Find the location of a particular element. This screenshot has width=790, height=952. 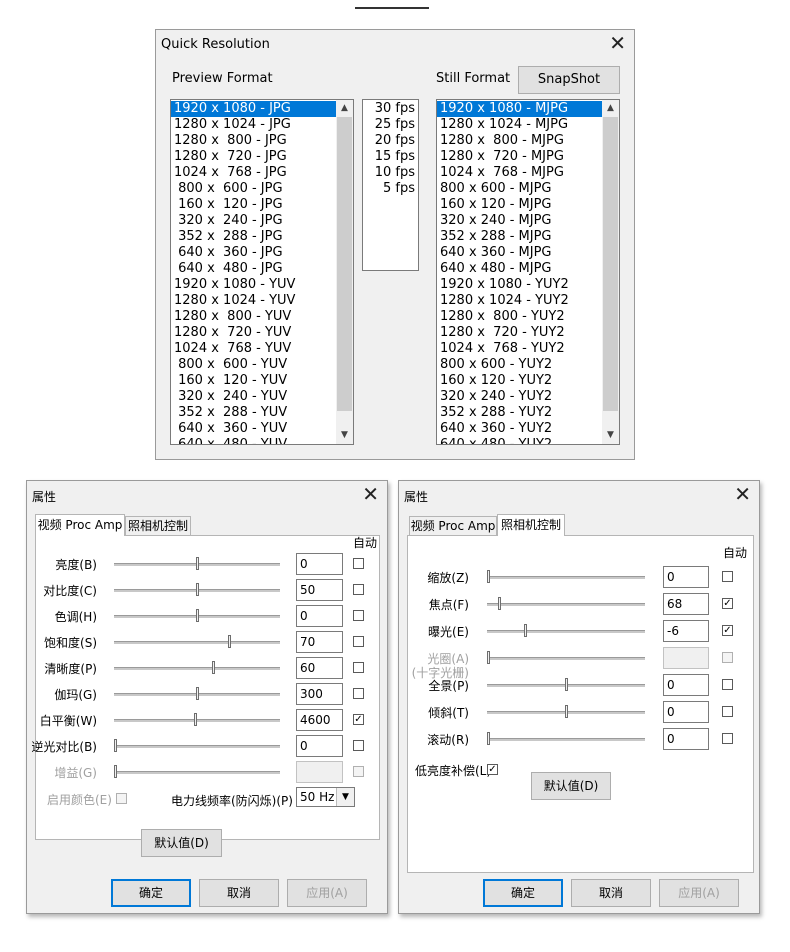

value-field: 60 is located at coordinates (319, 668).